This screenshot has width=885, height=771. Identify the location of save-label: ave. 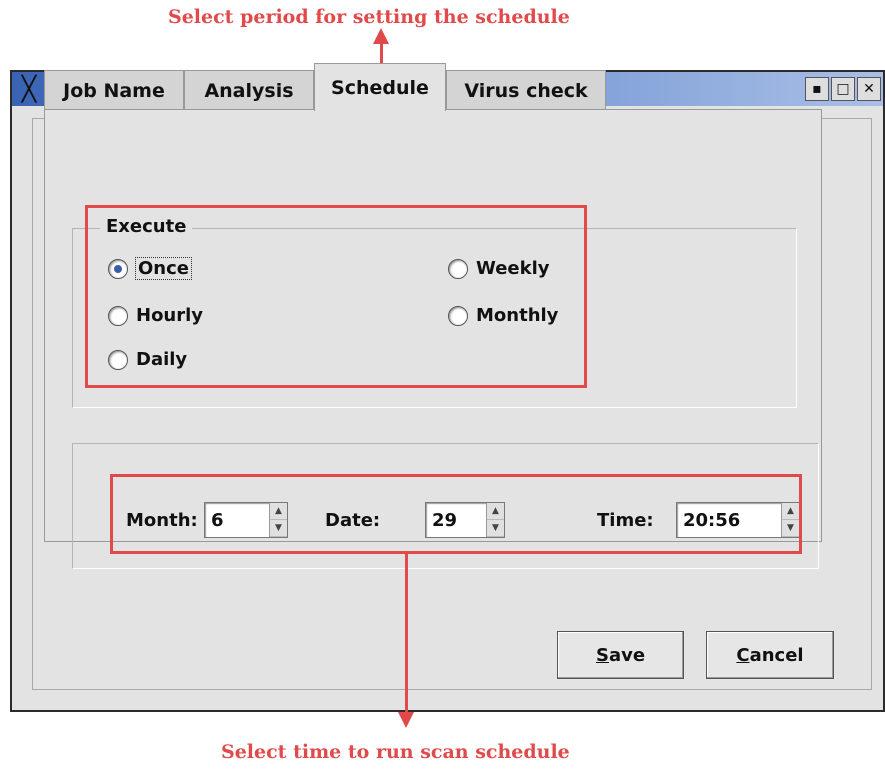
(627, 655).